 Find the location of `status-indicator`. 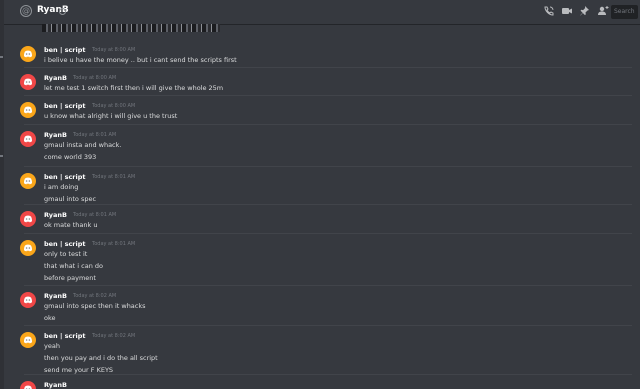

status-indicator is located at coordinates (62, 11).